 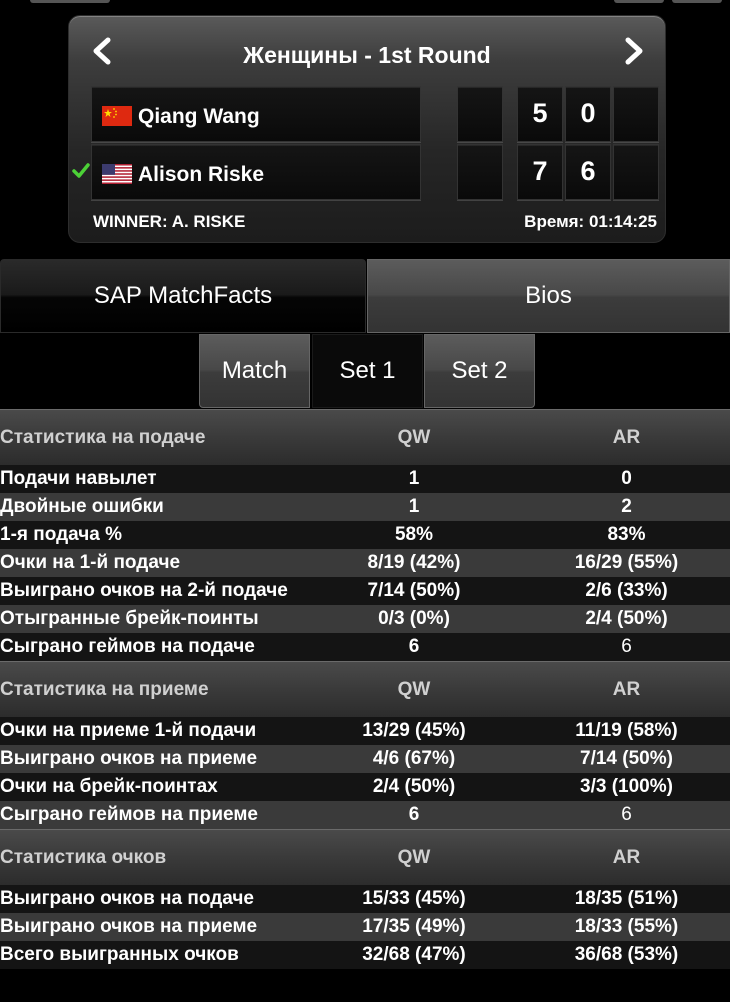 What do you see at coordinates (414, 730) in the screenshot?
I see `stat-value-qw: 13/29 (45%)` at bounding box center [414, 730].